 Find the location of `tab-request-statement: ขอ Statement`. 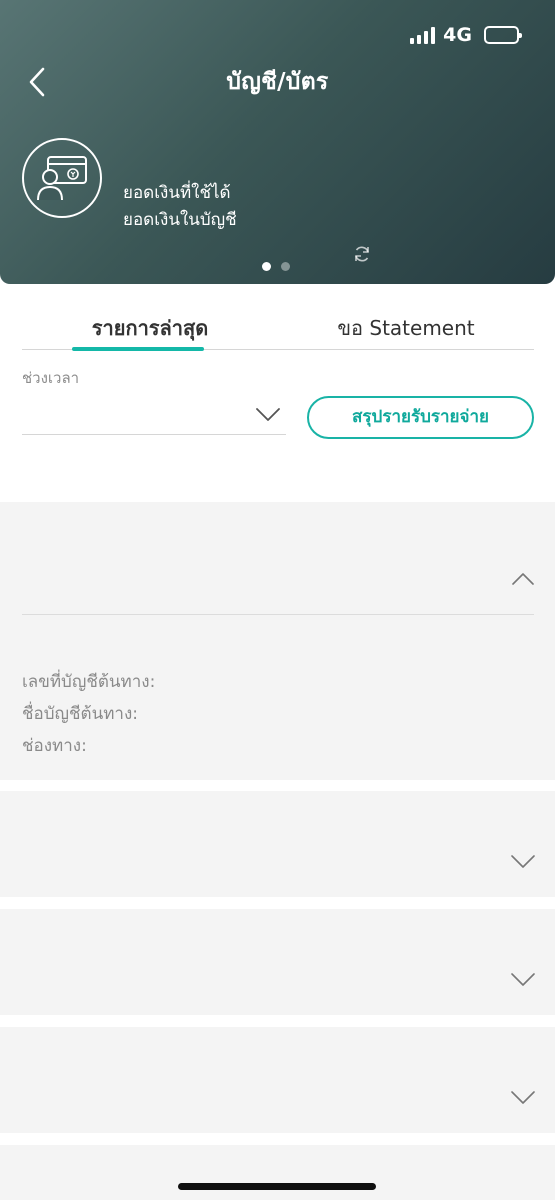

tab-request-statement: ขอ Statement is located at coordinates (406, 326).